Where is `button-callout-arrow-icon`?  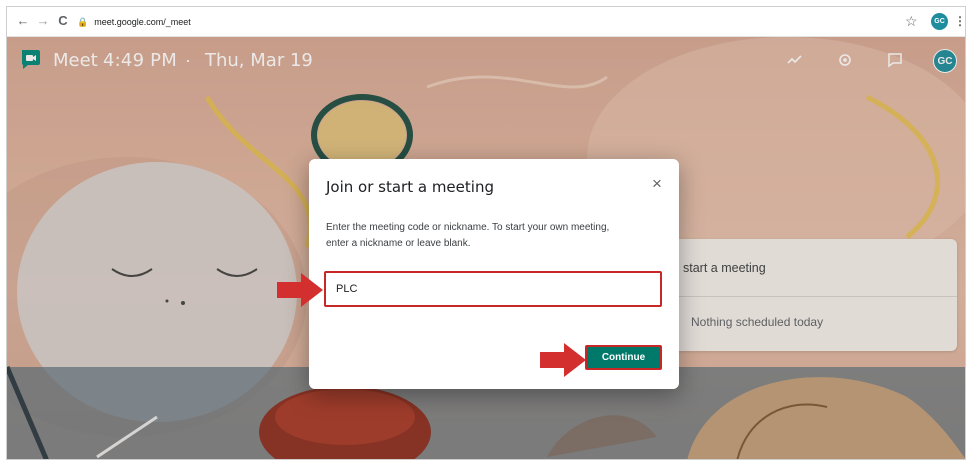 button-callout-arrow-icon is located at coordinates (563, 360).